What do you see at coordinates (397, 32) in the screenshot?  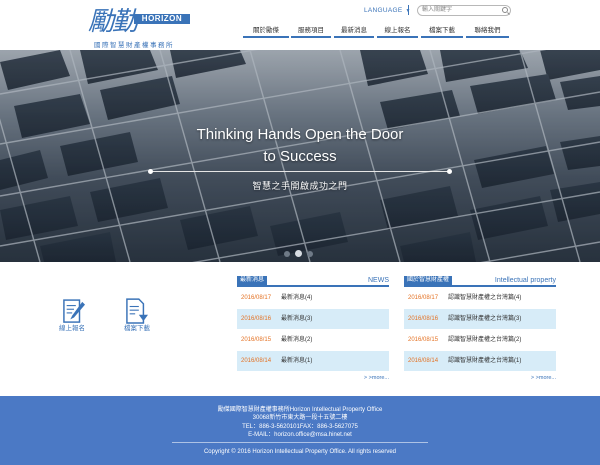 I see `nav-register: 線上報名` at bounding box center [397, 32].